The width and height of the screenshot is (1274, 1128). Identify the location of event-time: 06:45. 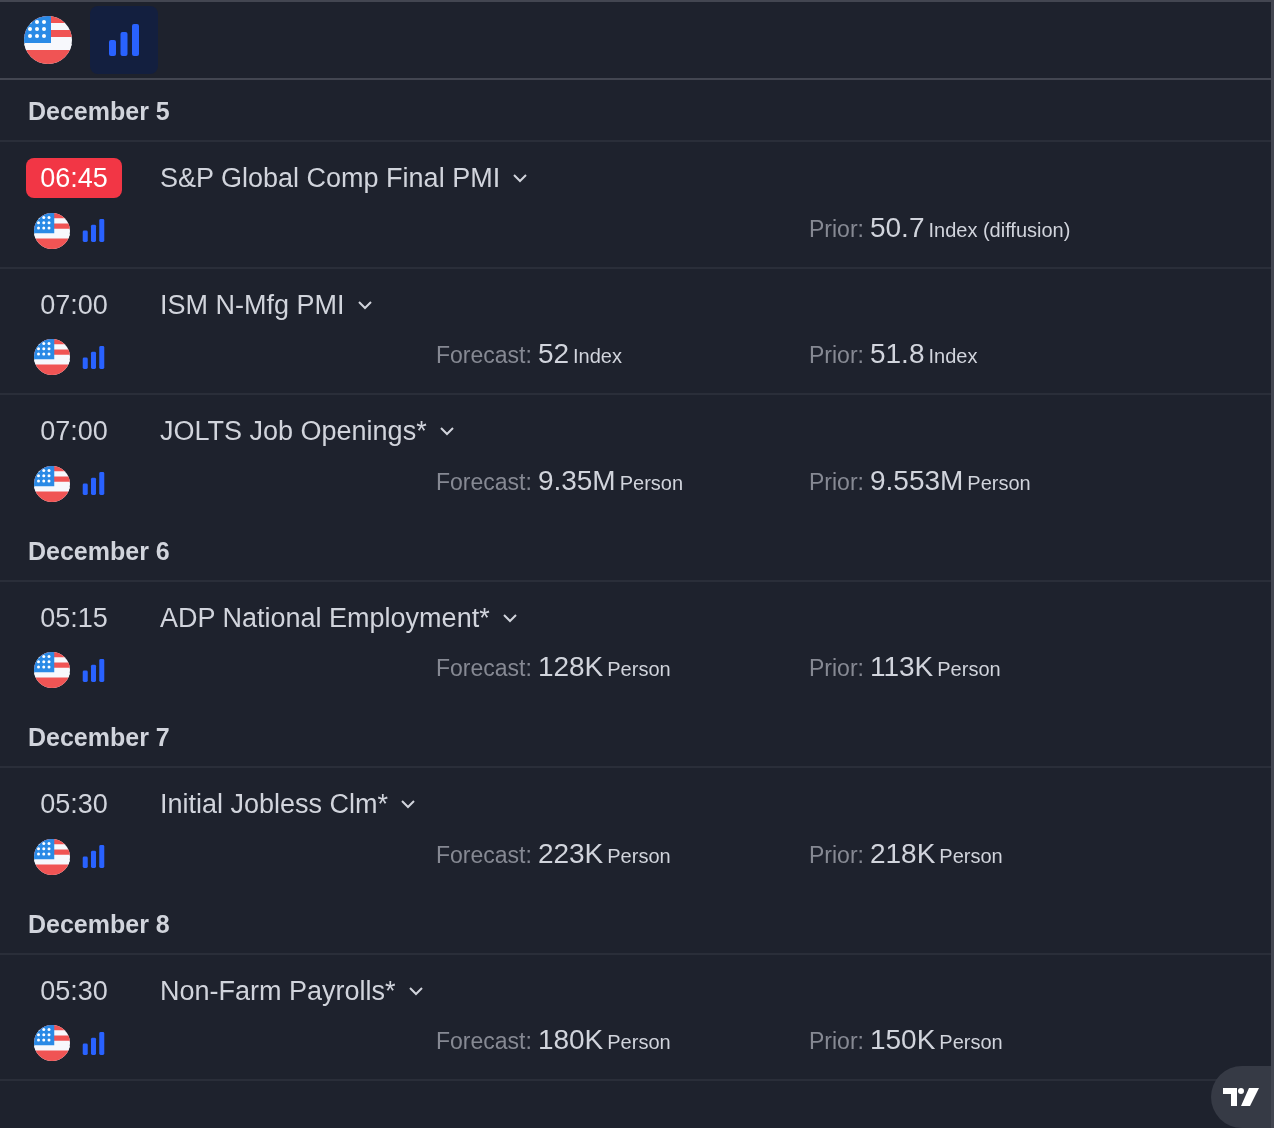
(74, 178).